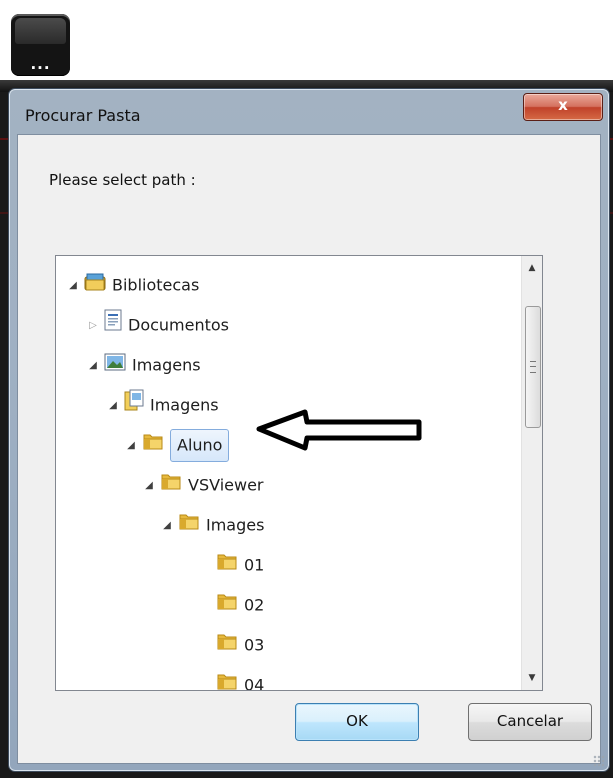 The width and height of the screenshot is (613, 778). I want to click on tree-item-label: Documentos, so click(179, 325).